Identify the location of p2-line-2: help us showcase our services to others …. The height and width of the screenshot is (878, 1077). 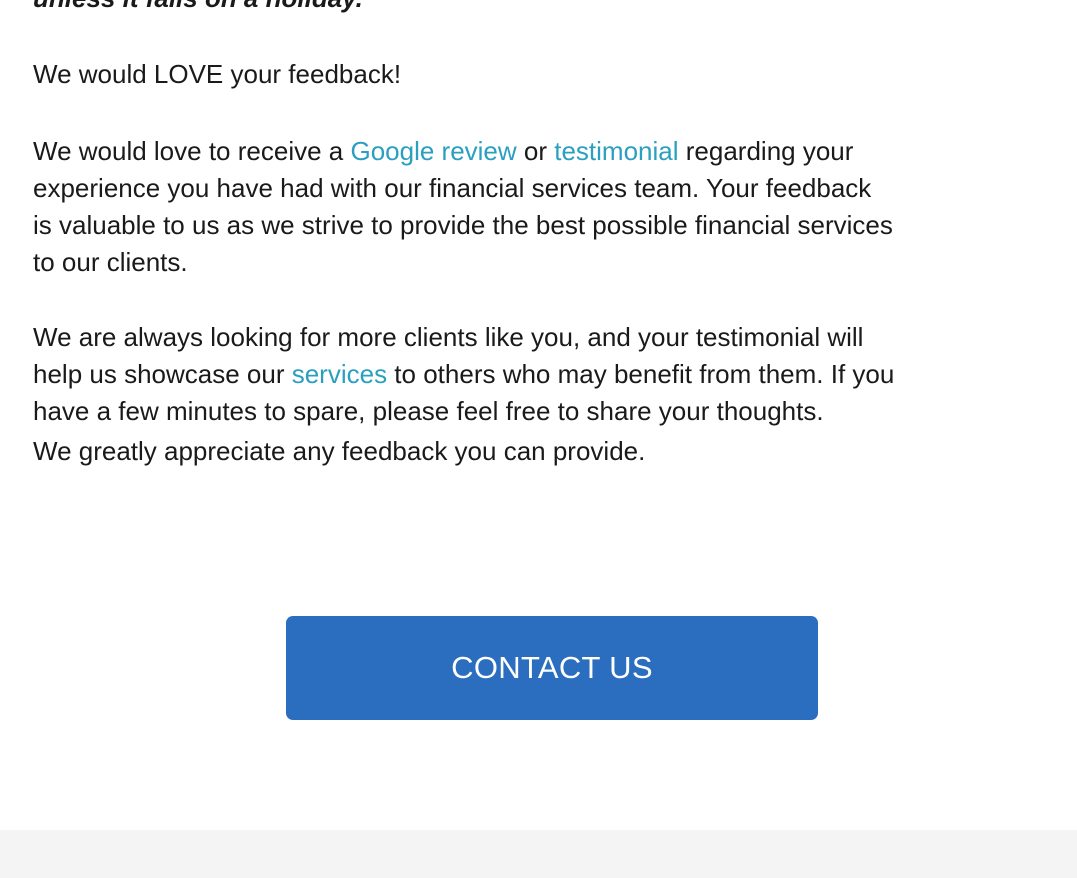
(555, 374).